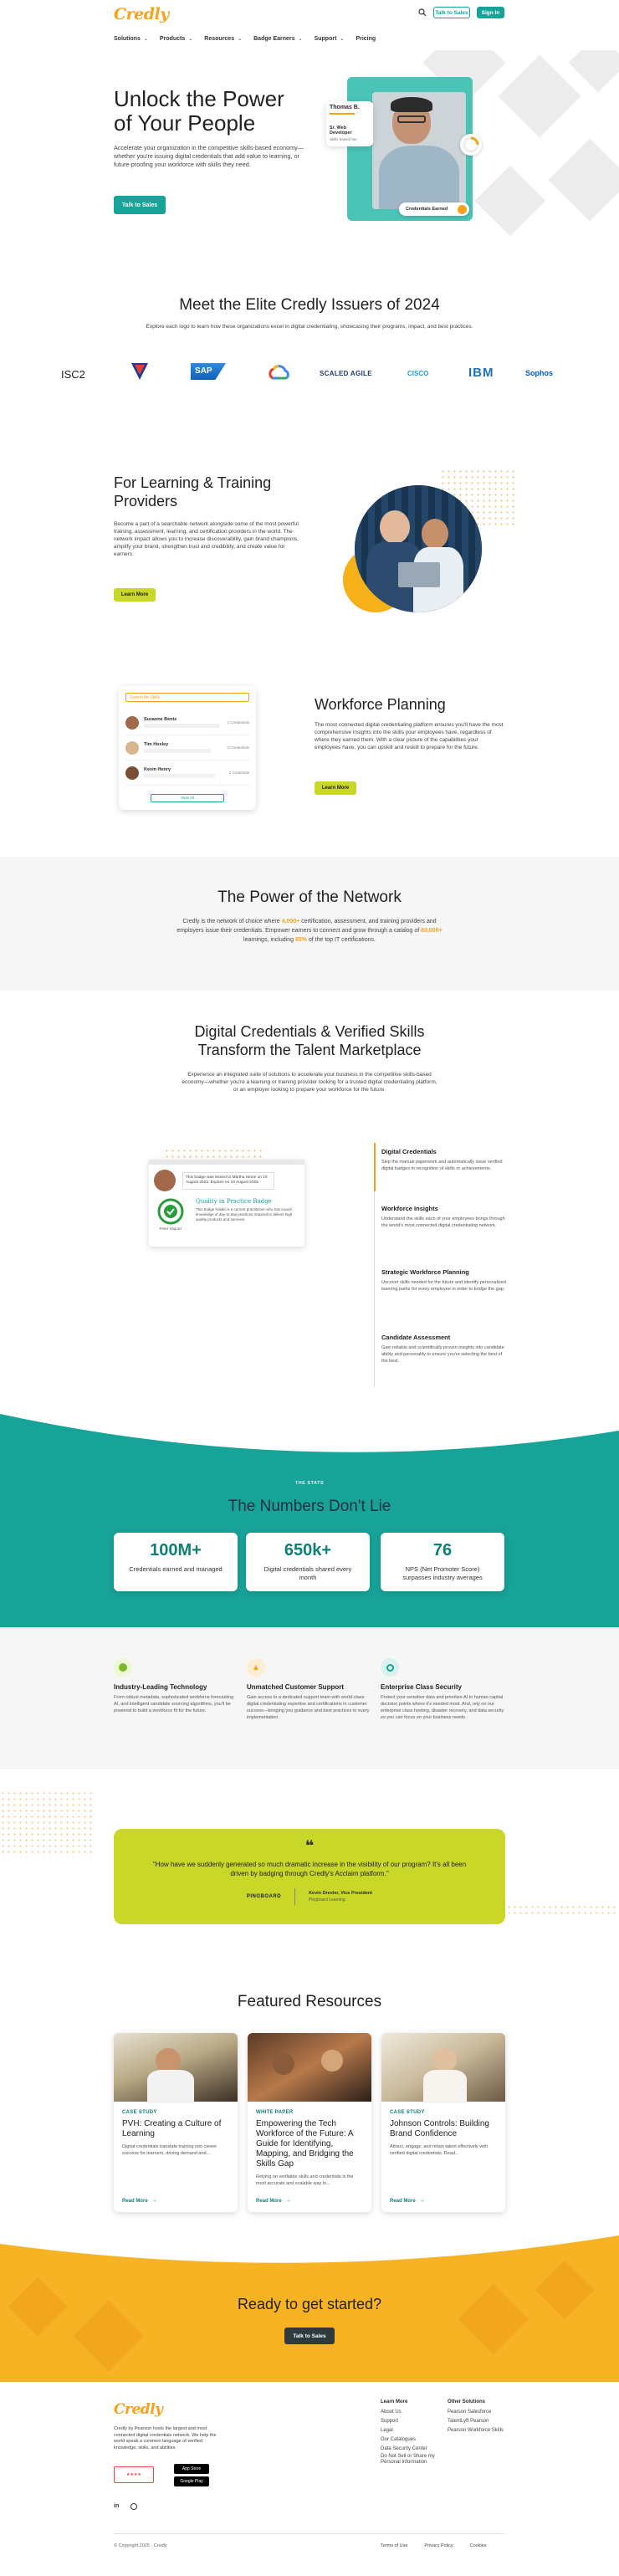 This screenshot has height=2576, width=619. I want to click on network-text: Credly is the network of choice where, so click(231, 922).